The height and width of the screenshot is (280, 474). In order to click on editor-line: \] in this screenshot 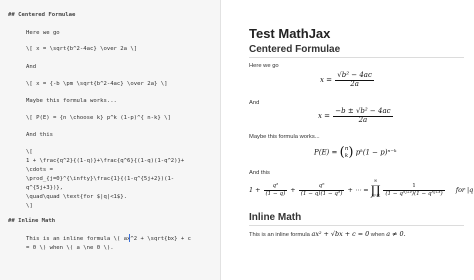, I will do `click(29, 206)`.